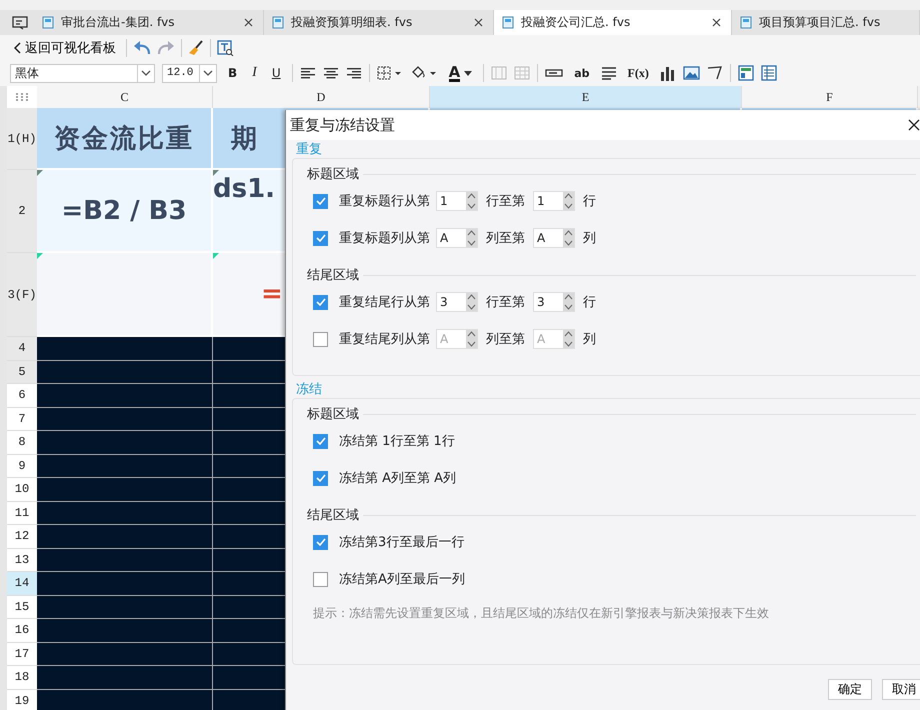 This screenshot has width=920, height=710. What do you see at coordinates (321, 97) in the screenshot?
I see `column-header: D` at bounding box center [321, 97].